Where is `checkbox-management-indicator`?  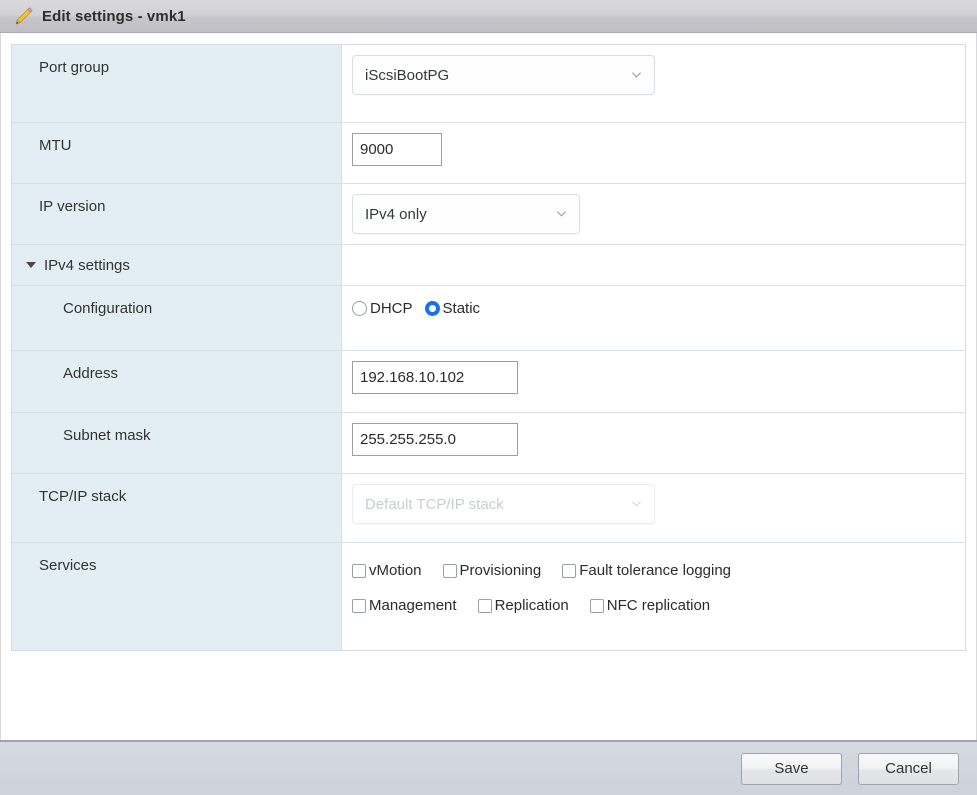
checkbox-management-indicator is located at coordinates (359, 605).